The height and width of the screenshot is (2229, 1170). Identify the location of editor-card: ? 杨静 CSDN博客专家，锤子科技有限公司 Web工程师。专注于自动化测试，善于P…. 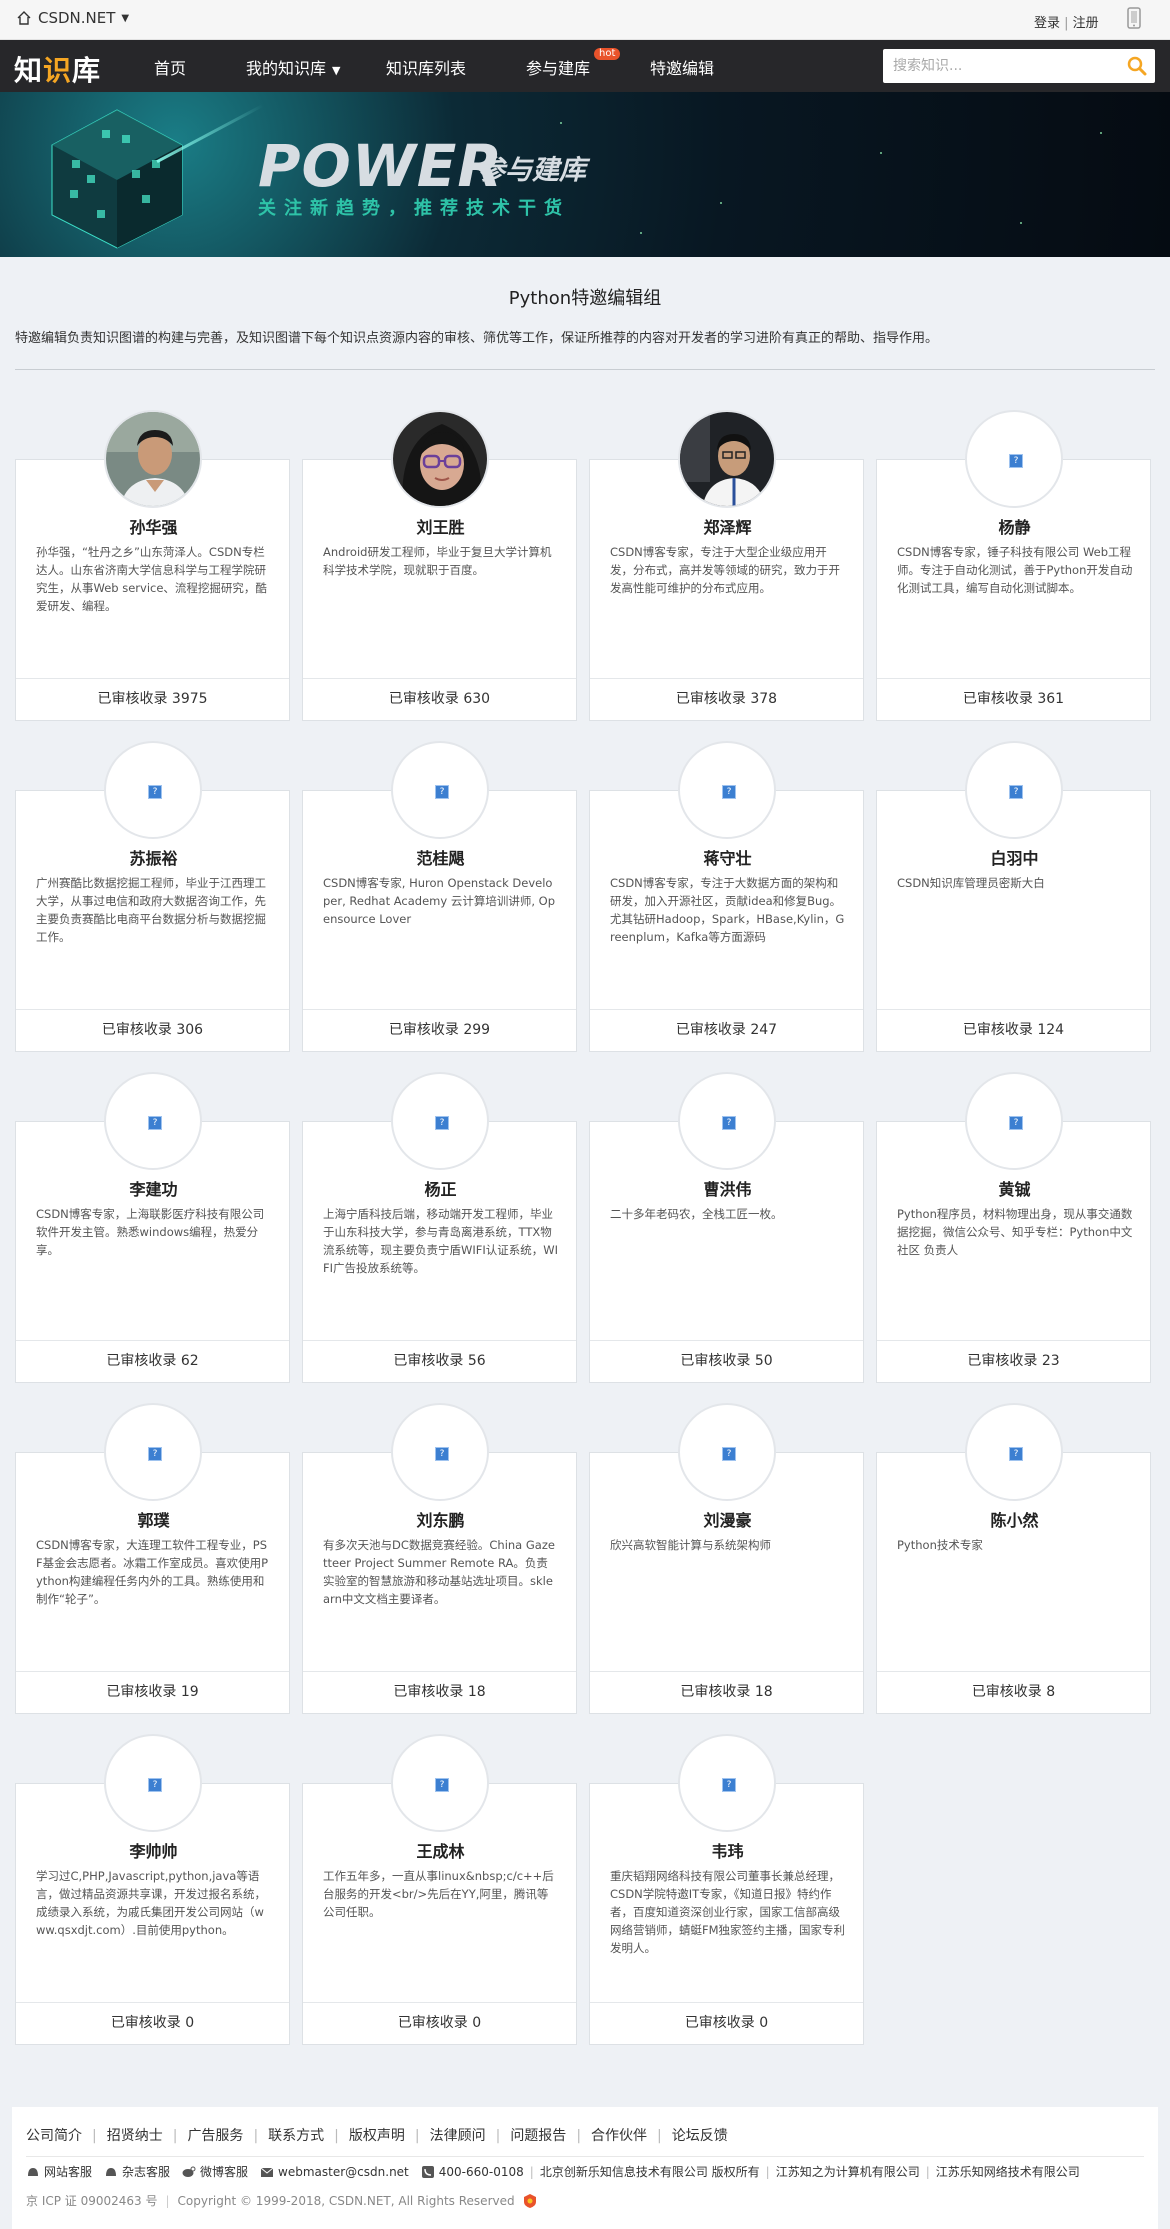
(1014, 565).